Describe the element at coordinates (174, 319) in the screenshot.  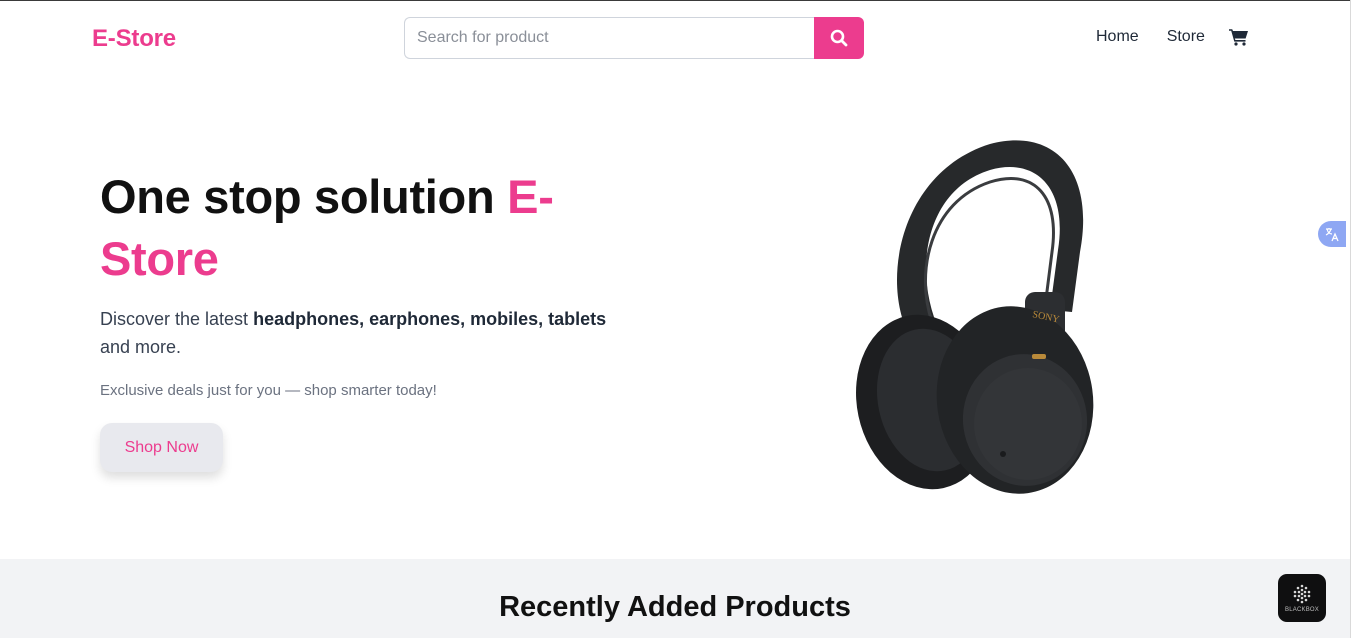
I see `hero-desc-prefix: Discover the latest` at that location.